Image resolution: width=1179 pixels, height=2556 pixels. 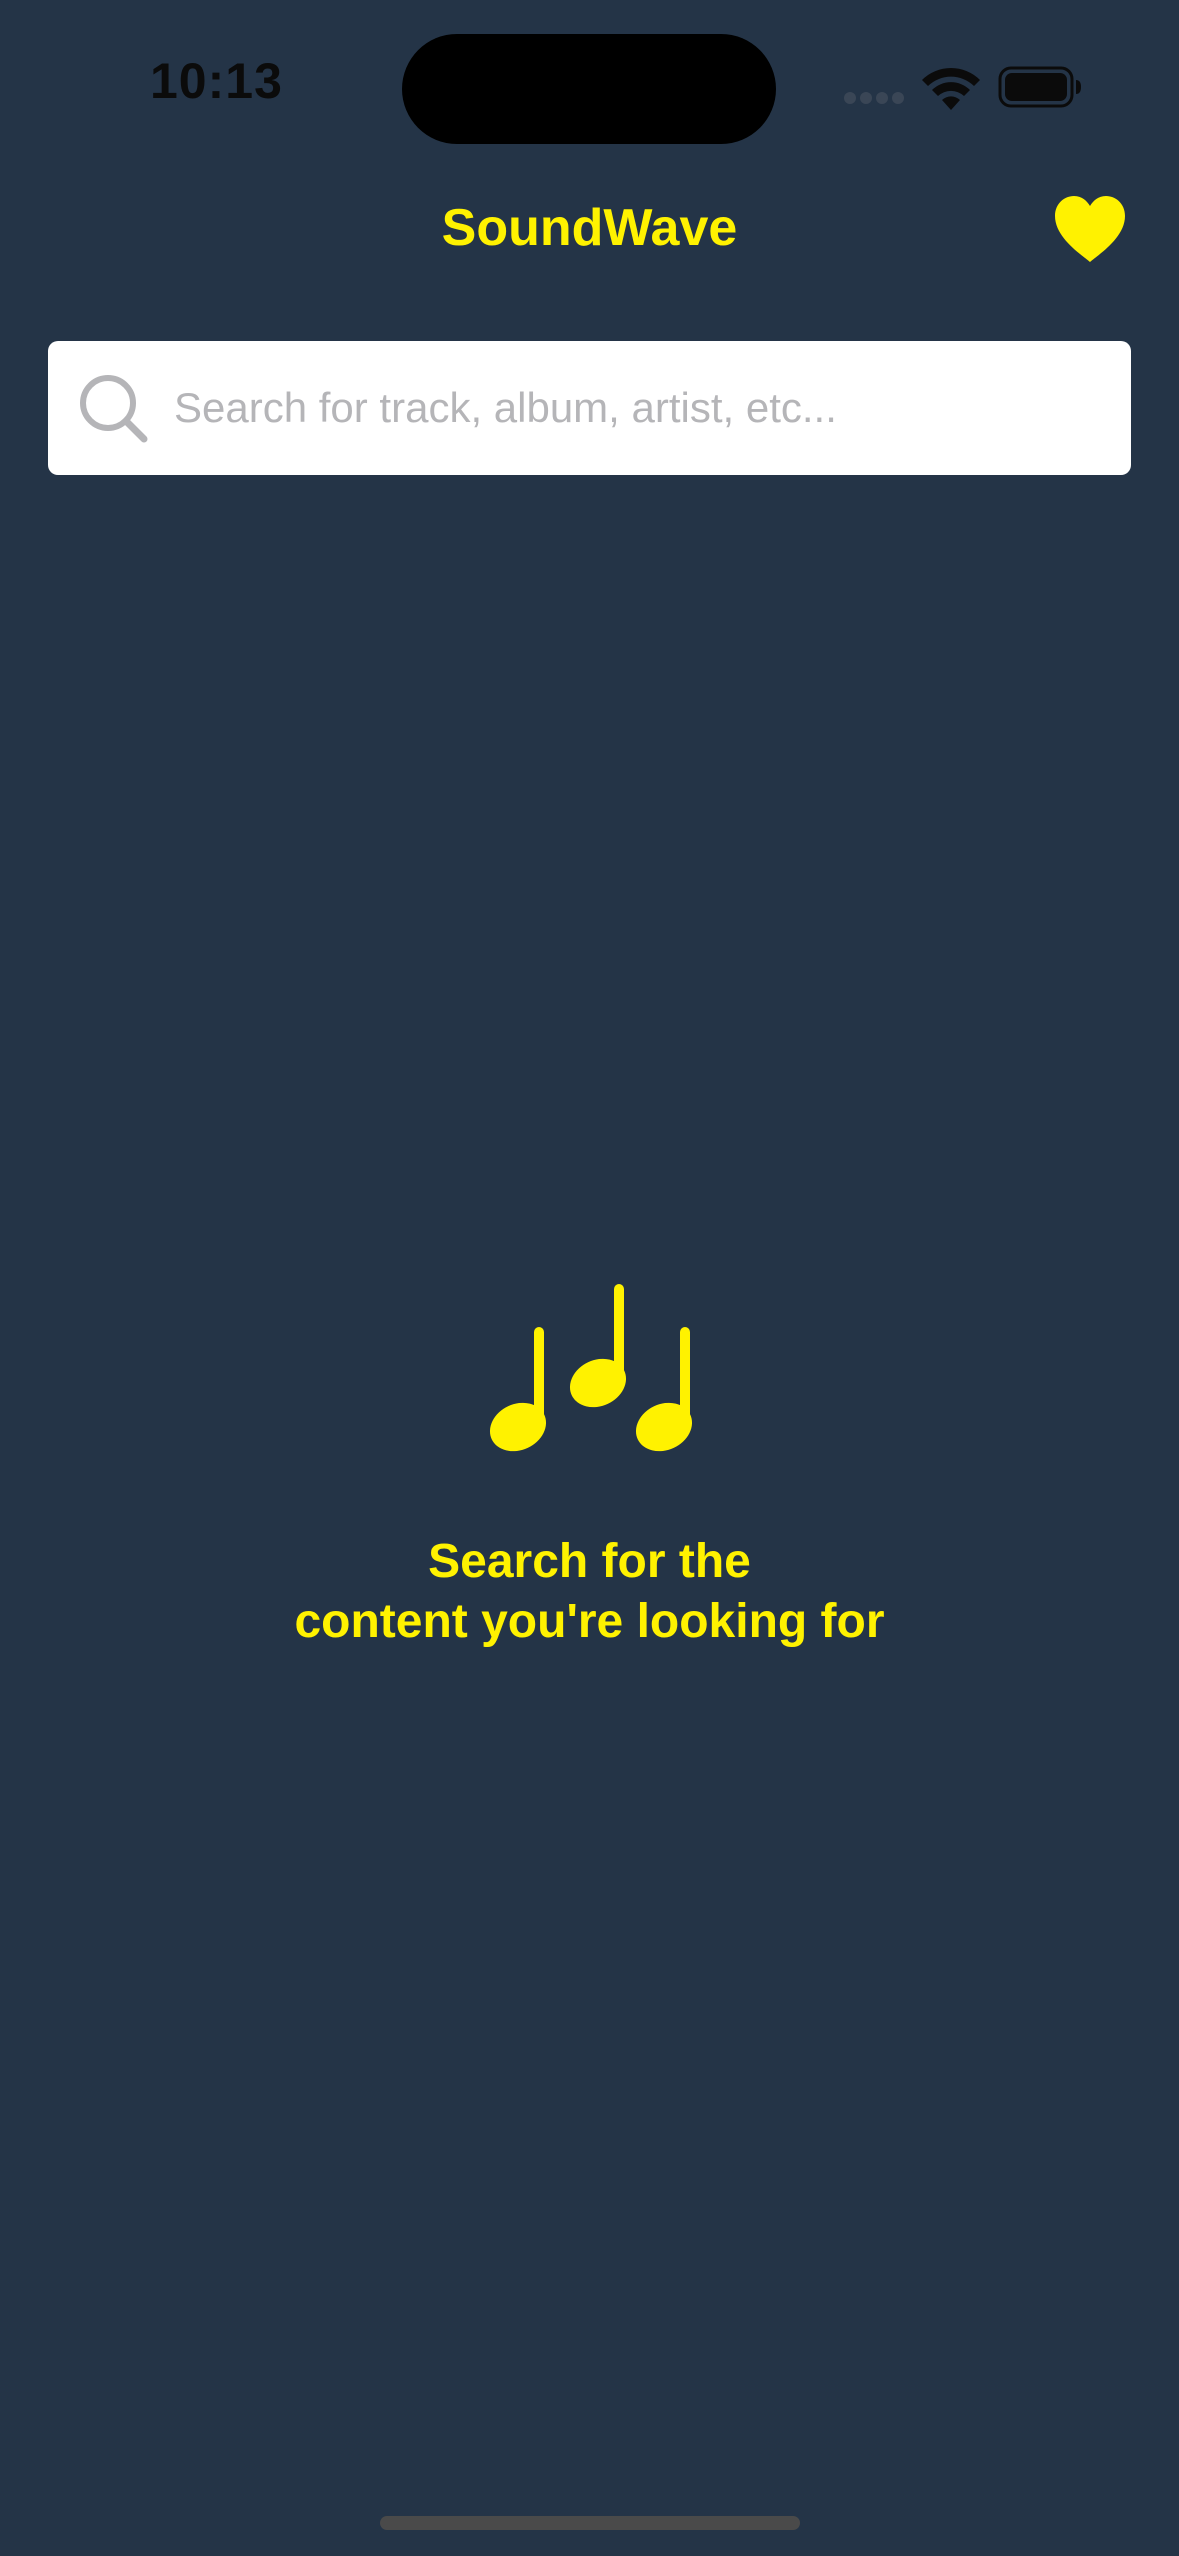 I want to click on search-input, so click(x=639, y=408).